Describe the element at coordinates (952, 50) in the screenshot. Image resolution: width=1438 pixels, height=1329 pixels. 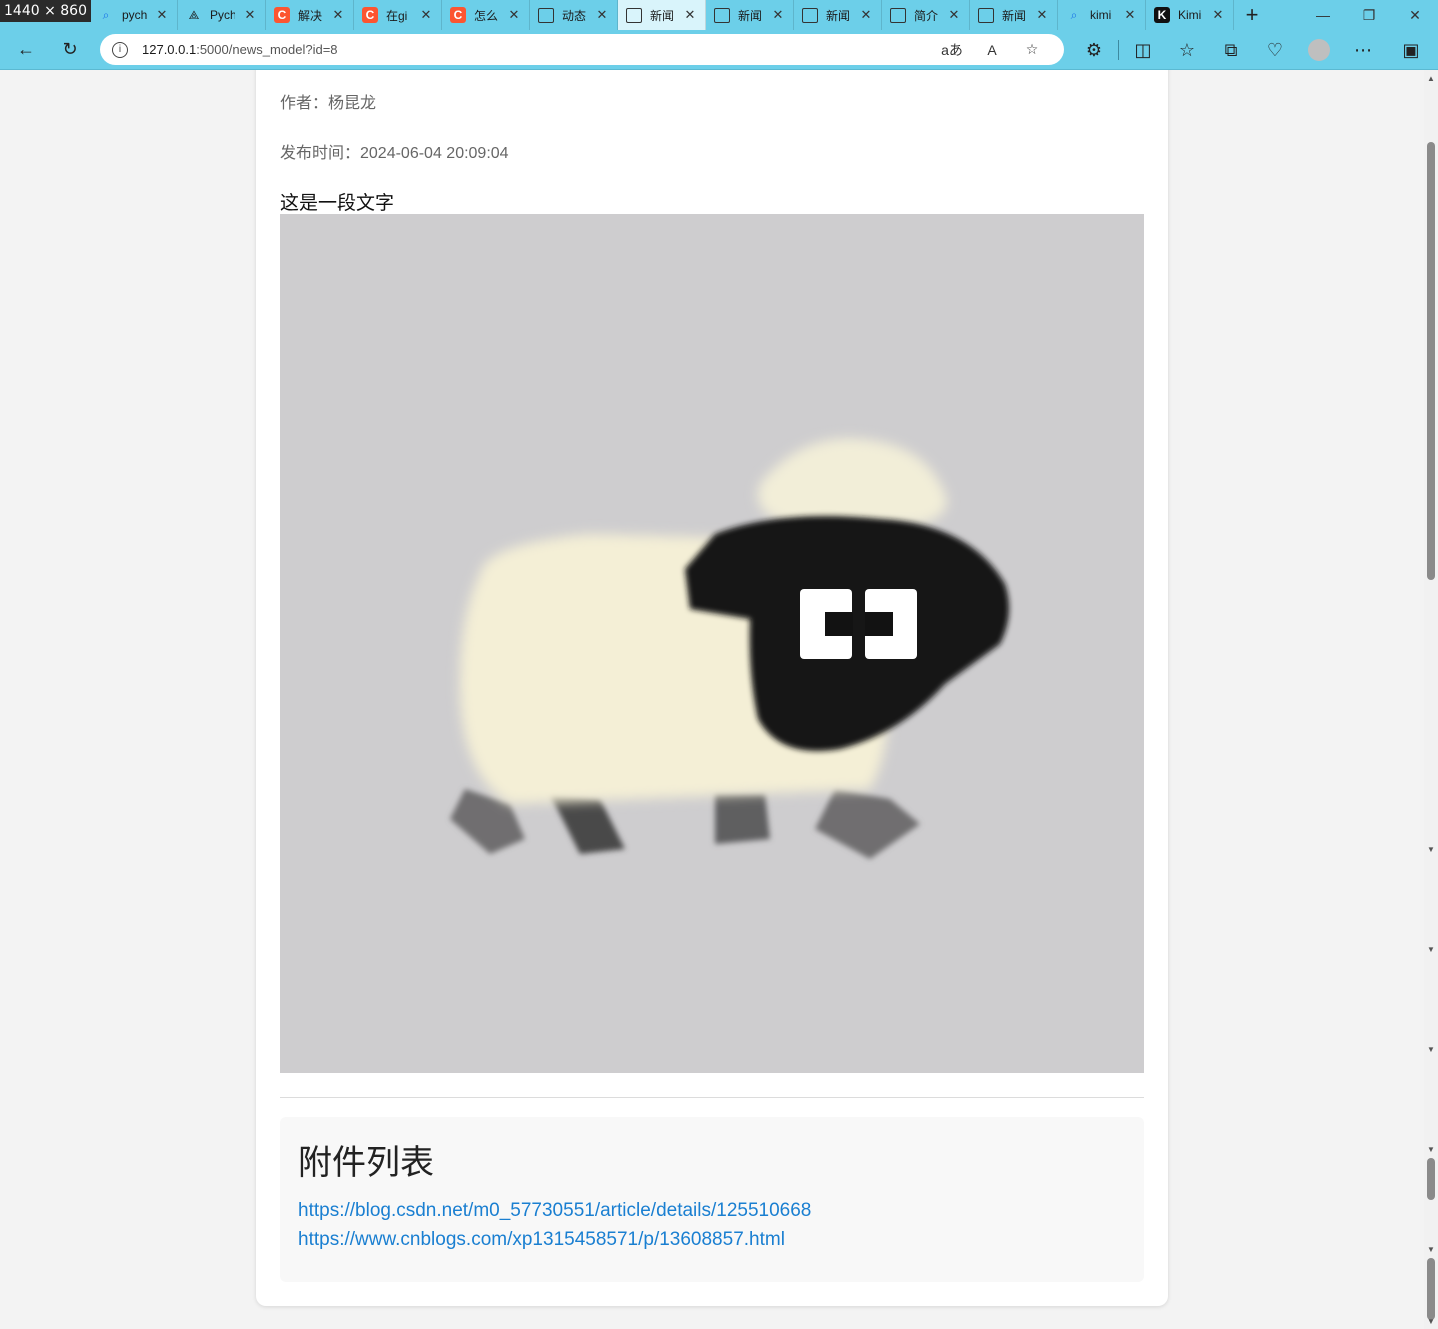
I see `translate-icon: aあ` at that location.